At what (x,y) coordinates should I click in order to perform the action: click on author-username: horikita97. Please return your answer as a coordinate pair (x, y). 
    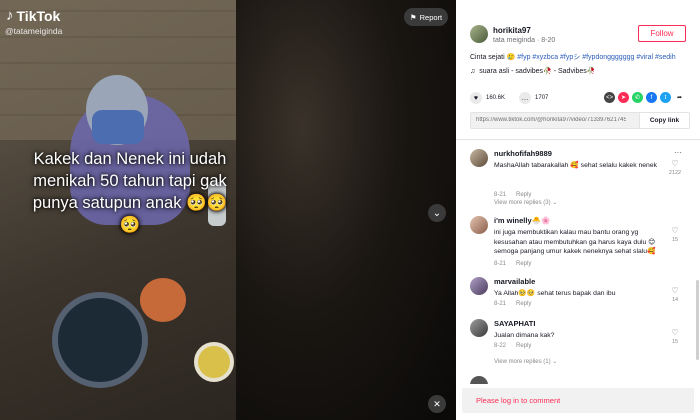
    Looking at the image, I should click on (512, 30).